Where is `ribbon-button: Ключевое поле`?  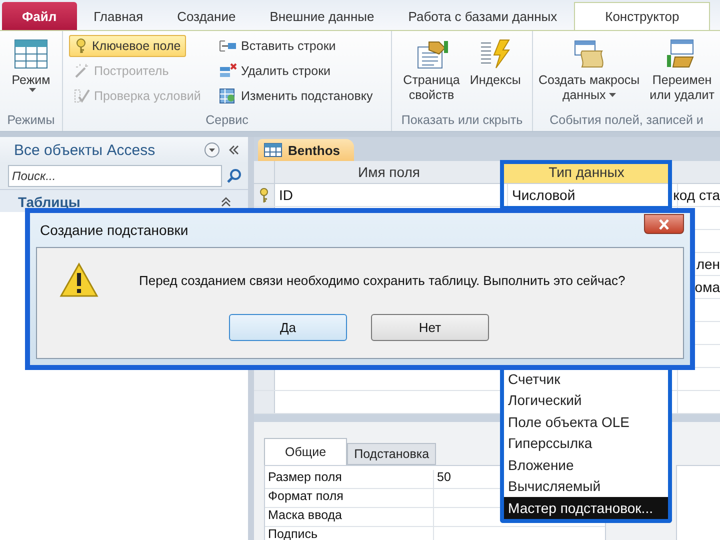 ribbon-button: Ключевое поле is located at coordinates (127, 46).